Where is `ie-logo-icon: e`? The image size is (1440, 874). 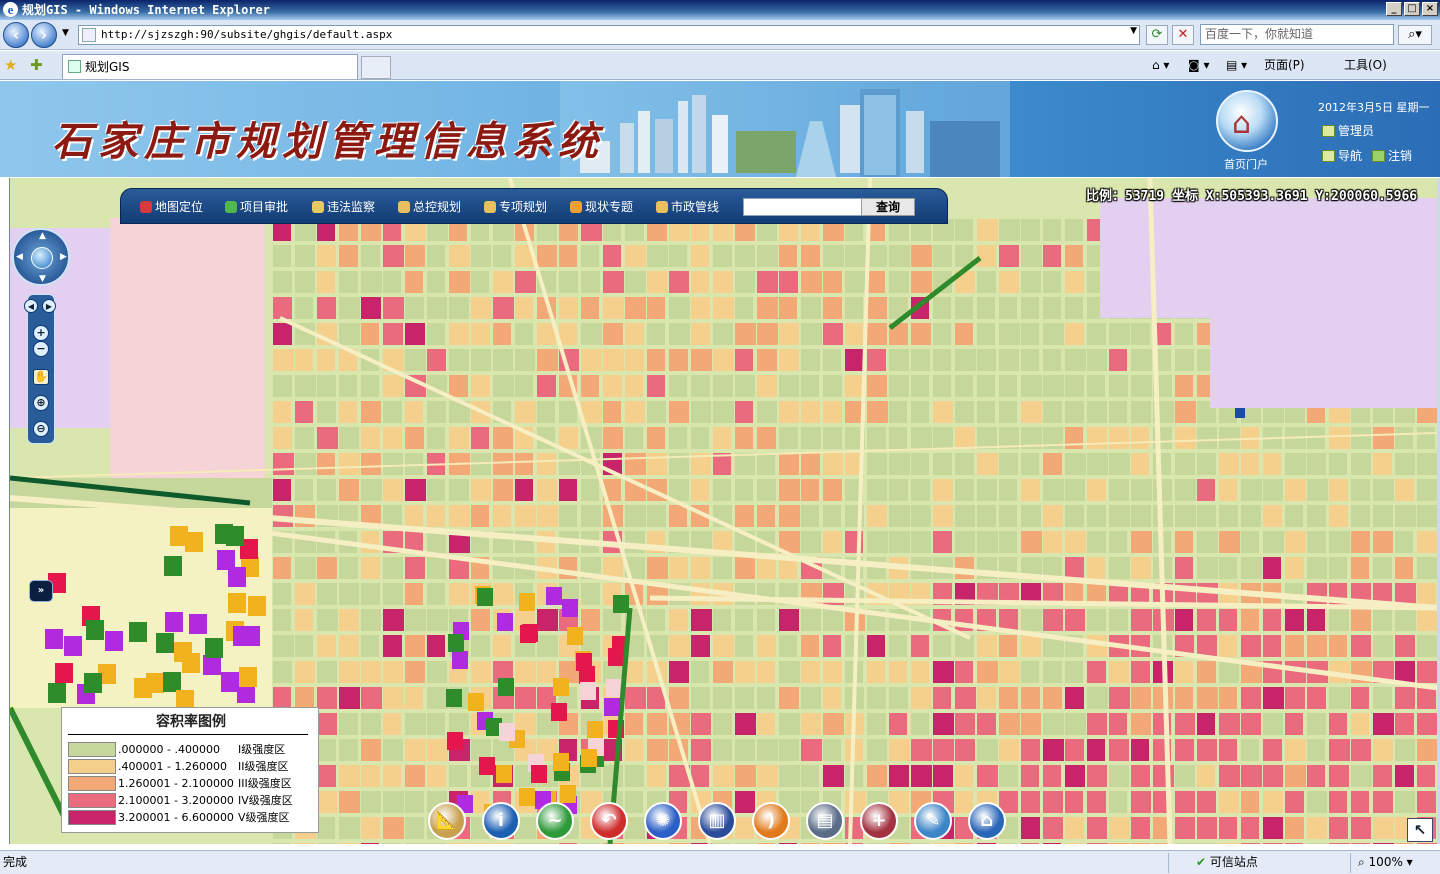 ie-logo-icon: e is located at coordinates (10, 9).